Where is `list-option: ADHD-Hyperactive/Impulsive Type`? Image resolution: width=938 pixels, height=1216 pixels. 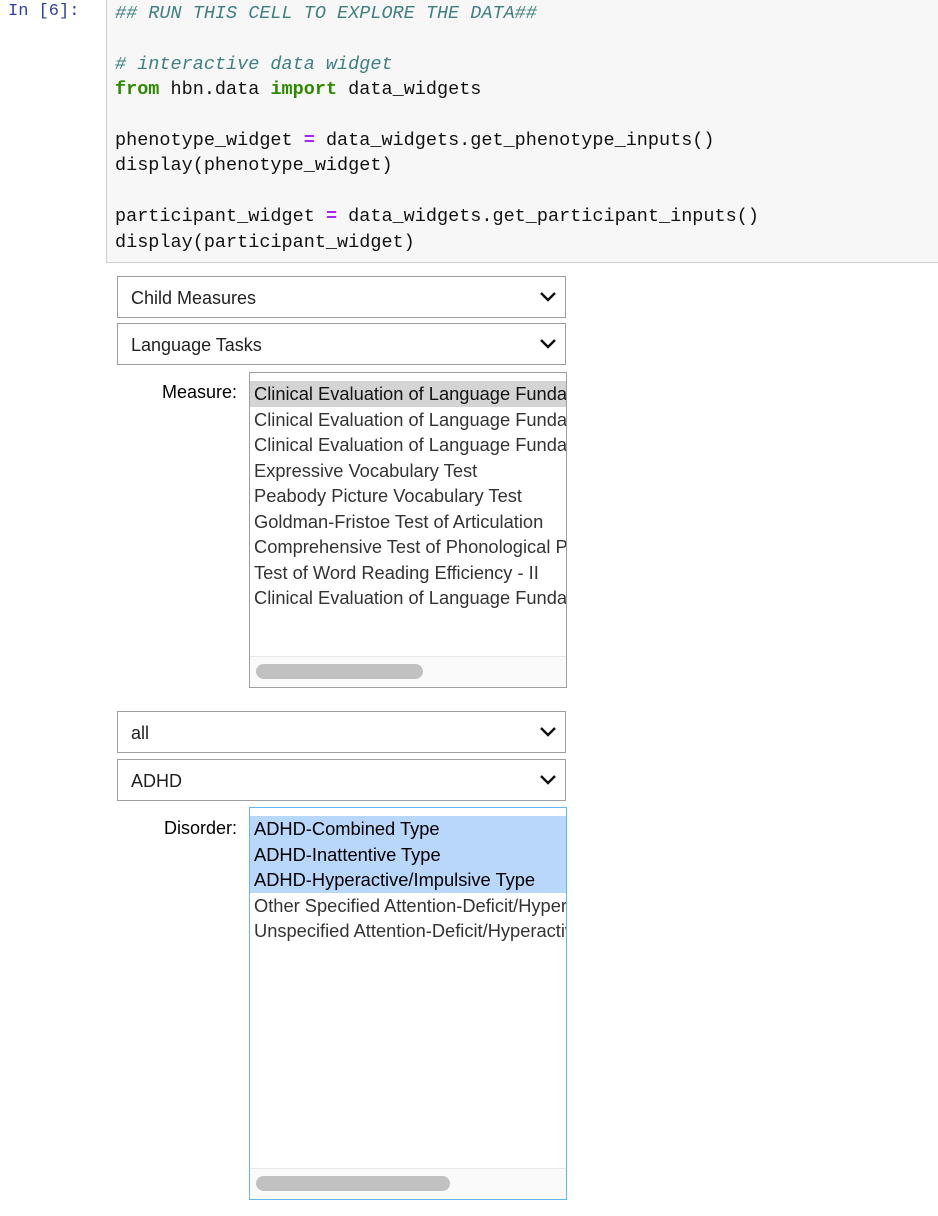 list-option: ADHD-Hyperactive/Impulsive Type is located at coordinates (408, 880).